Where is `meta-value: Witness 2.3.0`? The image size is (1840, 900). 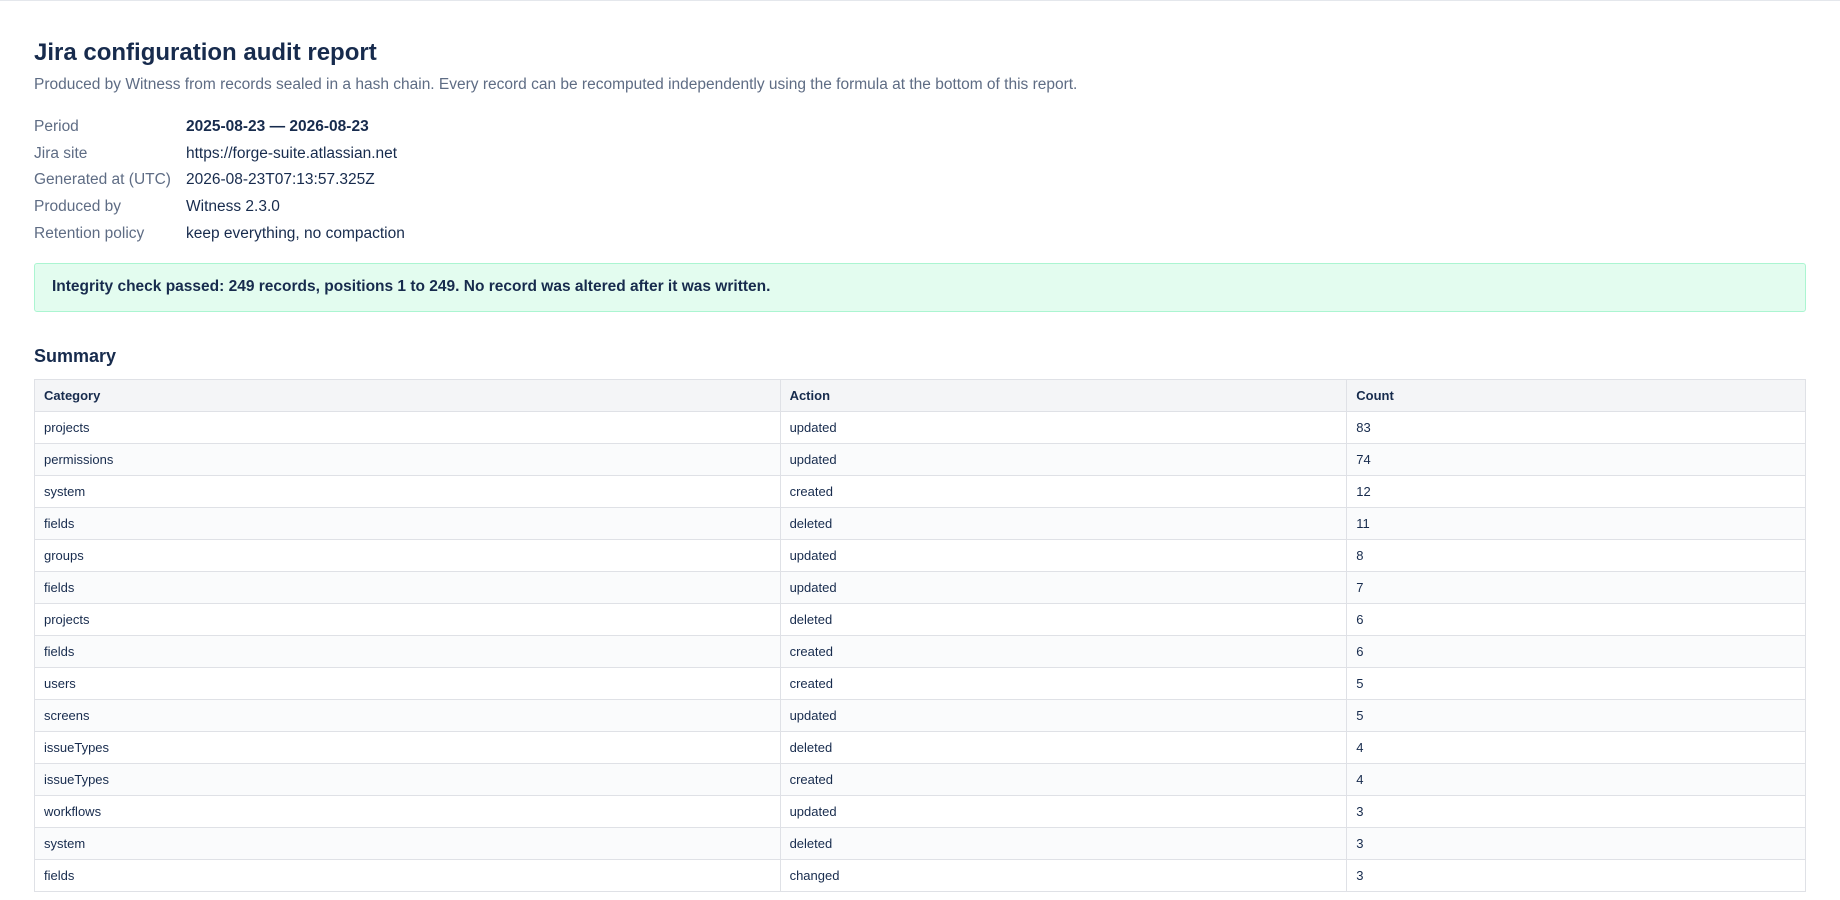 meta-value: Witness 2.3.0 is located at coordinates (233, 207).